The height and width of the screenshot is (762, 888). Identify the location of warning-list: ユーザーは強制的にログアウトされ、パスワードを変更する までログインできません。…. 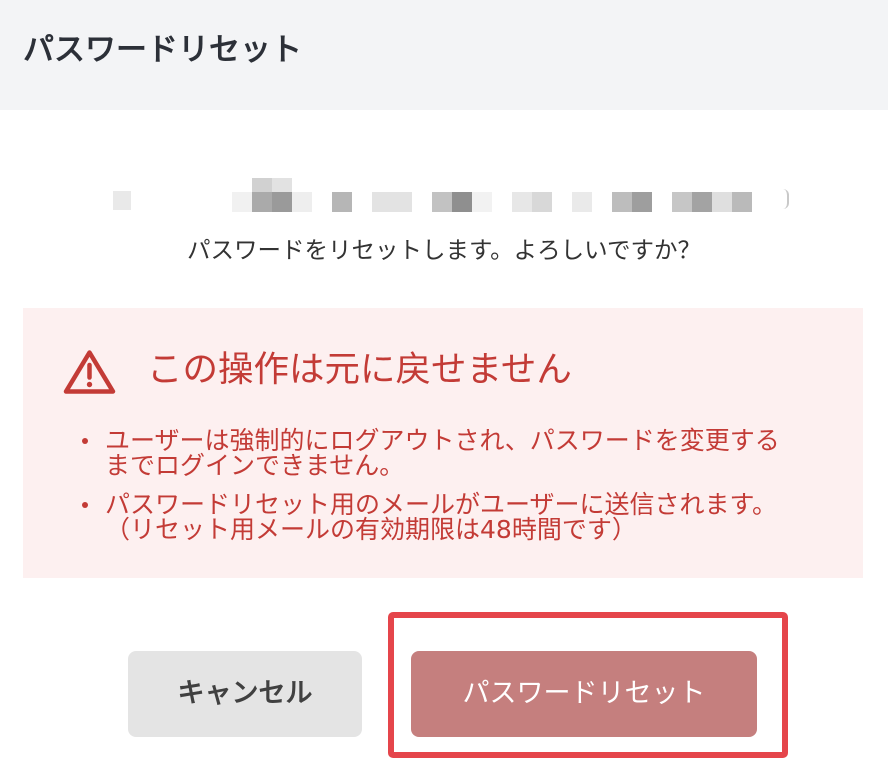
(431, 491).